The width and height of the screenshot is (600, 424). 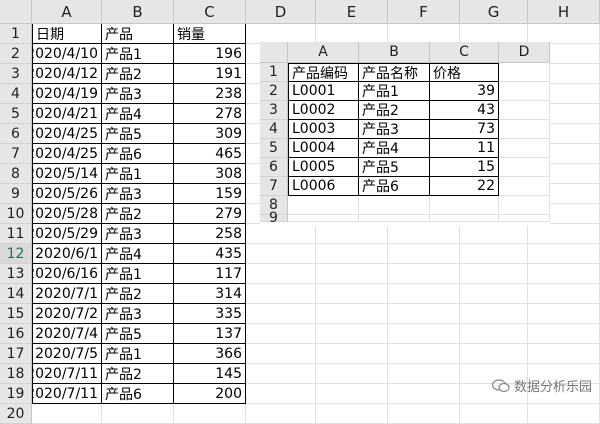 What do you see at coordinates (210, 94) in the screenshot?
I see `table-cell: 238` at bounding box center [210, 94].